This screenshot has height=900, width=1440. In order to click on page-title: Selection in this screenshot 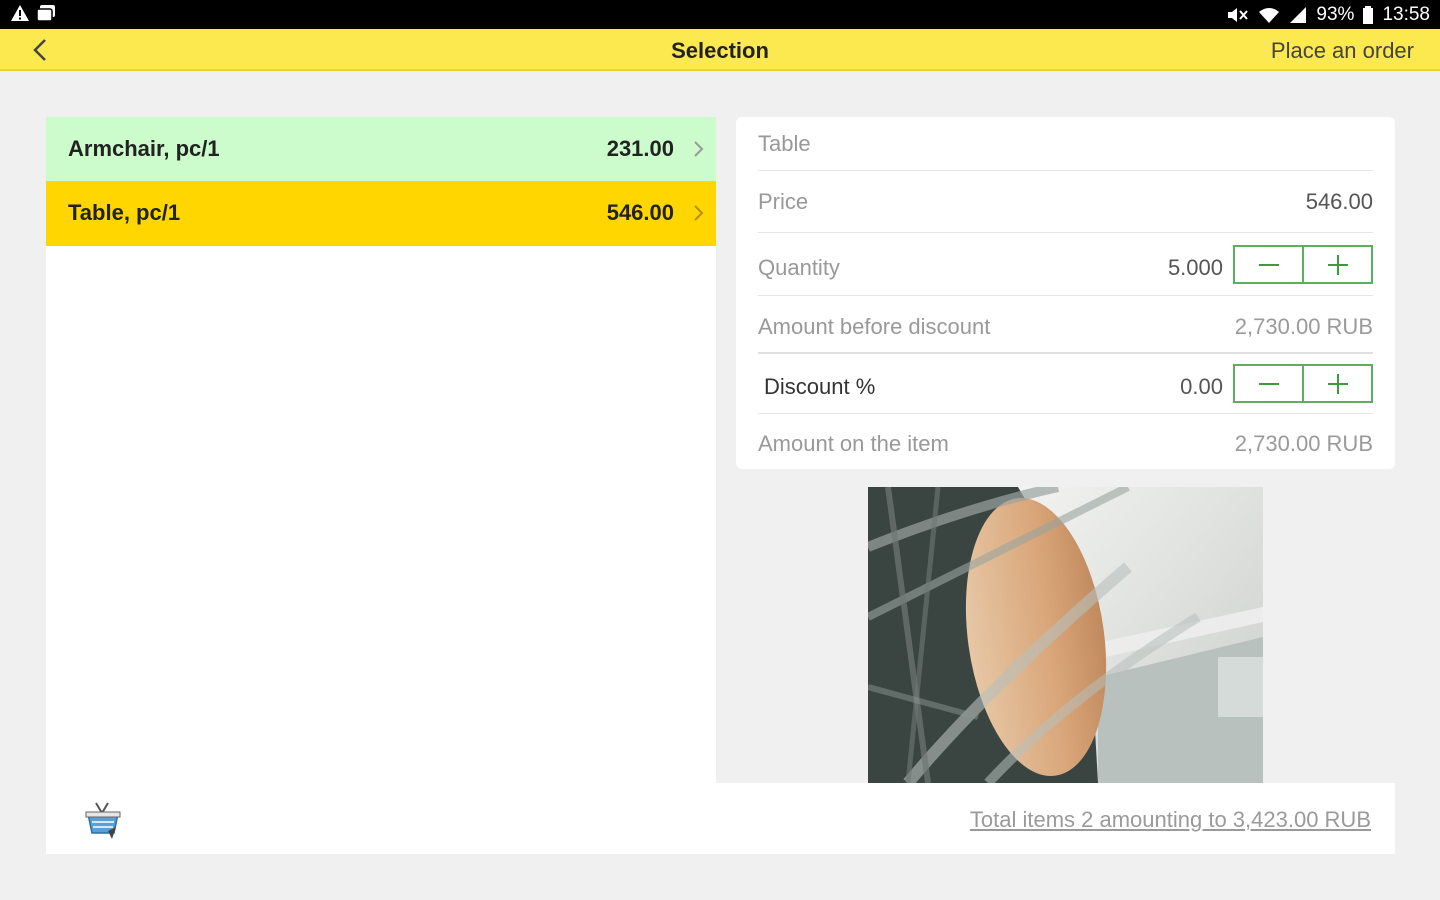, I will do `click(720, 50)`.